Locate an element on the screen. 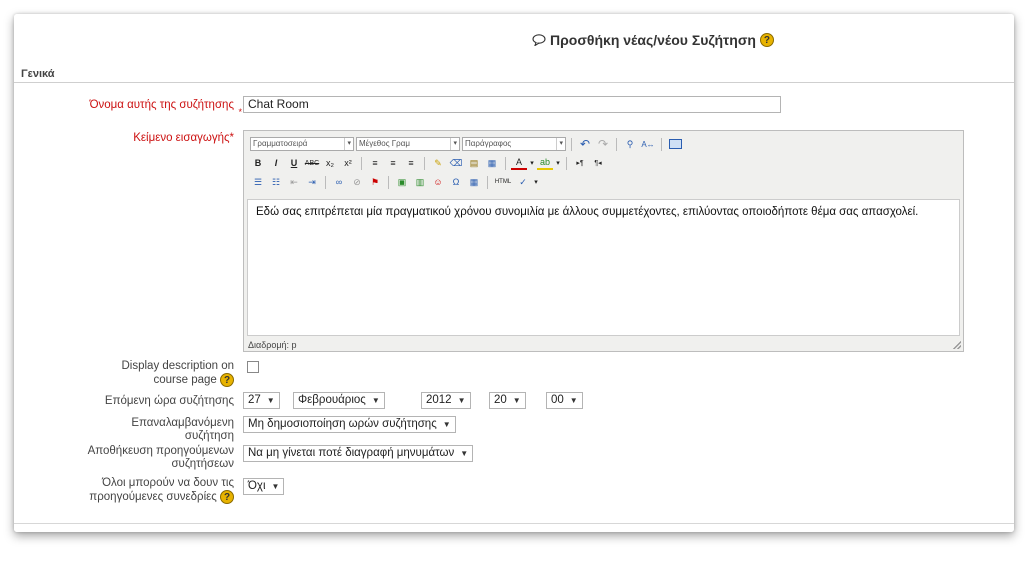 The height and width of the screenshot is (563, 1035). undo-icon: ↶ is located at coordinates (585, 144).